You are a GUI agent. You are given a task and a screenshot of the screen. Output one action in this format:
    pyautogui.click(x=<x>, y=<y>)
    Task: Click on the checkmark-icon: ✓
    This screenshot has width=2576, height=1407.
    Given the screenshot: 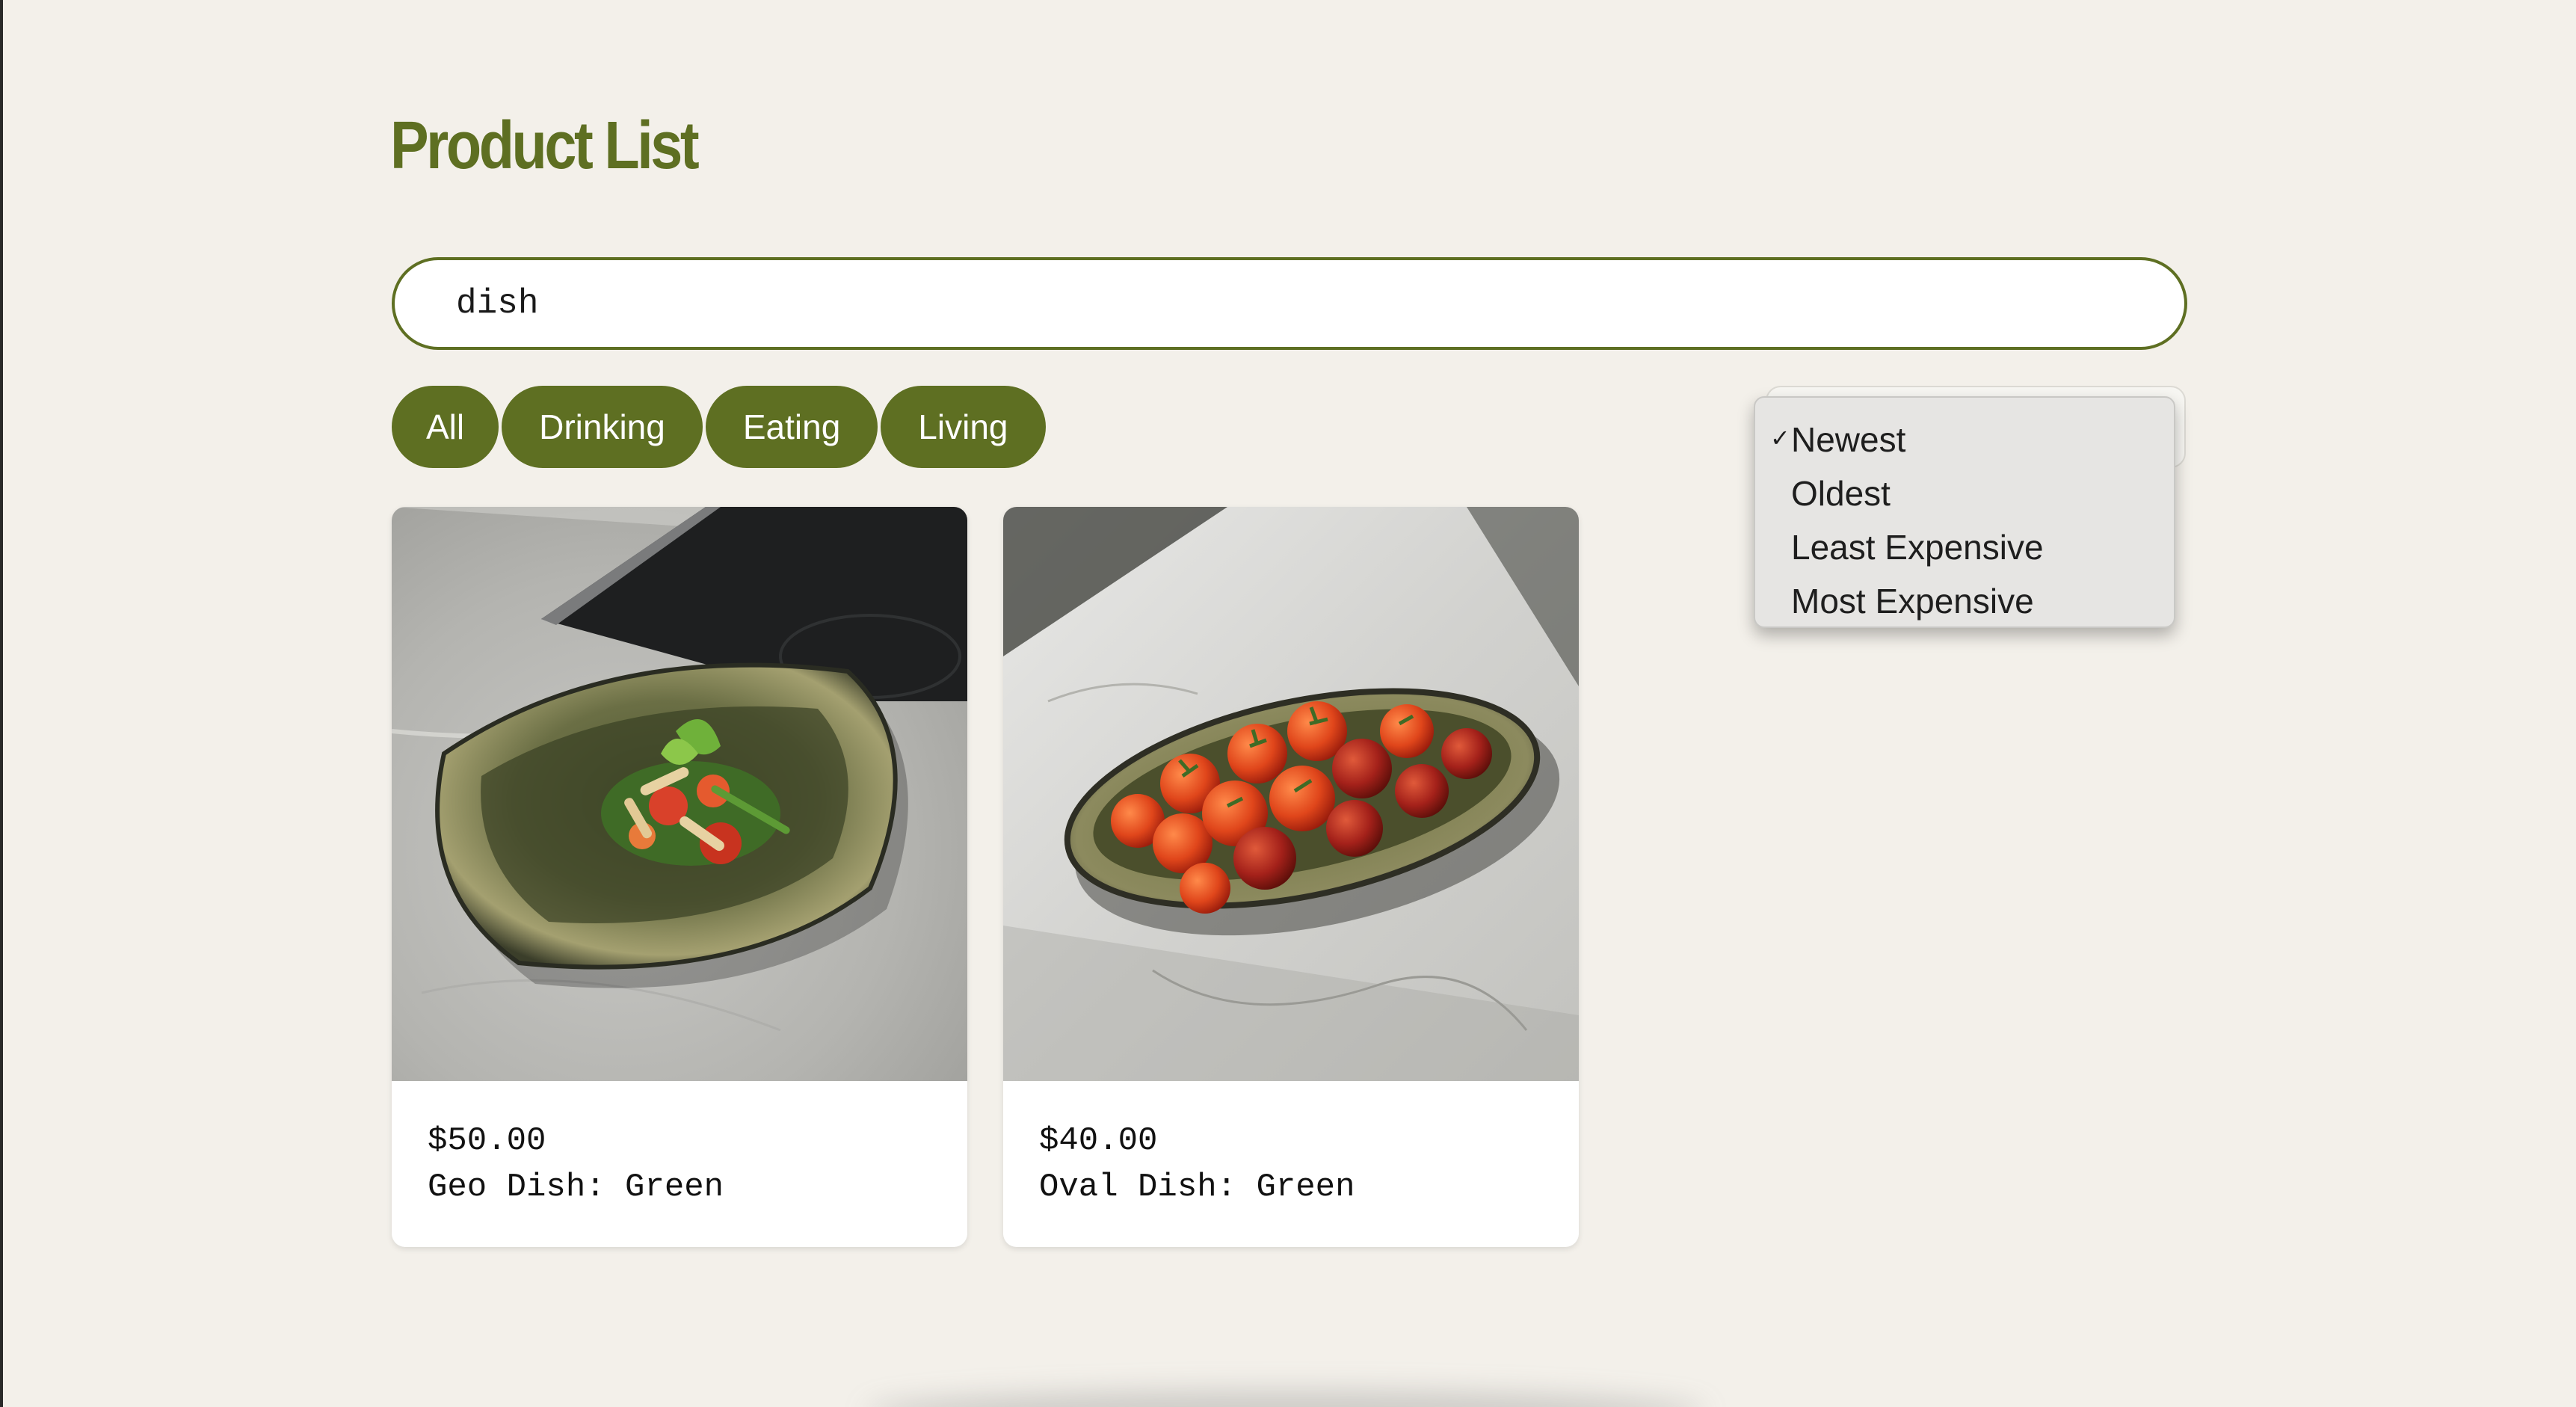 What is the action you would take?
    pyautogui.click(x=1780, y=438)
    